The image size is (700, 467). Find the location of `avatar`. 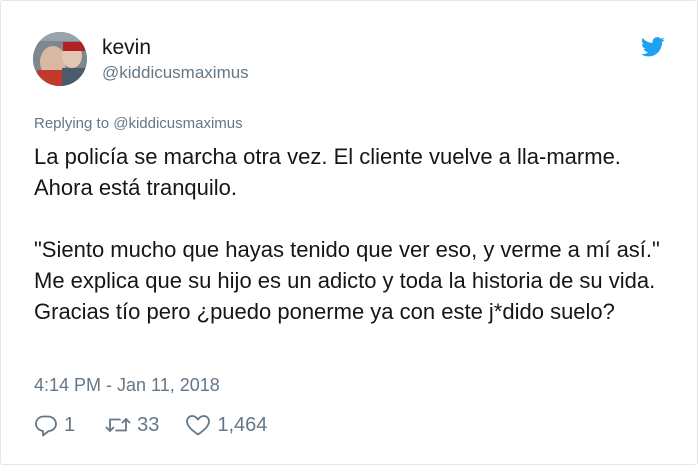

avatar is located at coordinates (60, 59).